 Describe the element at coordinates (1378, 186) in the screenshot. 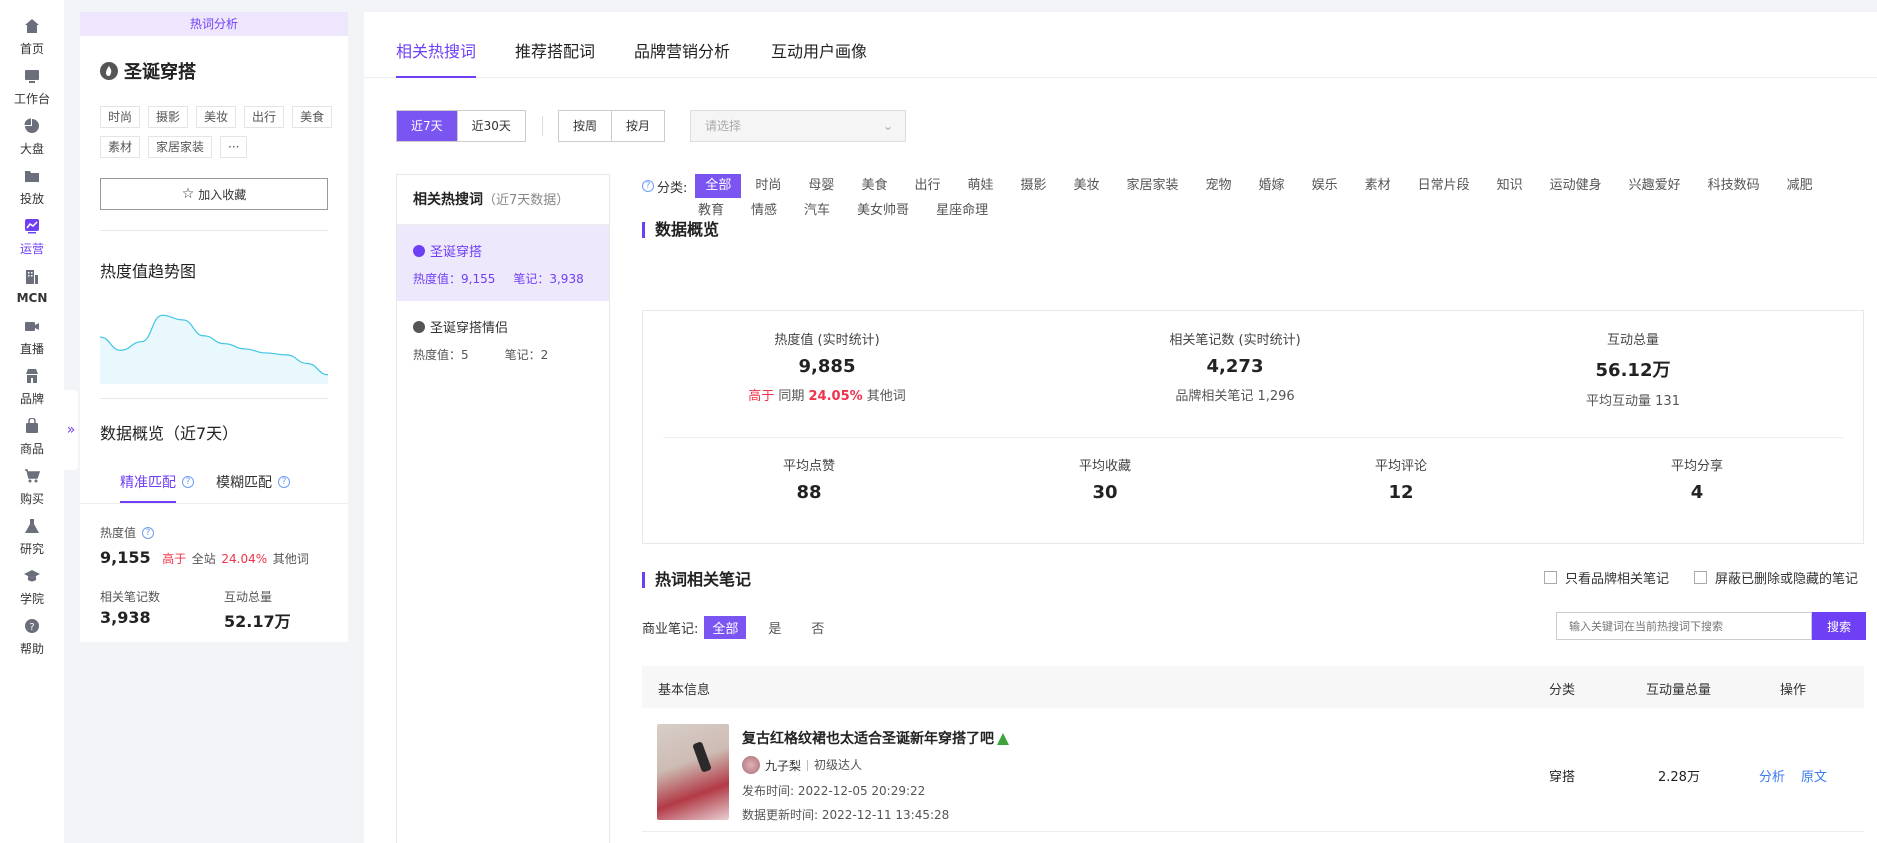

I see `category-chip: 素材` at that location.